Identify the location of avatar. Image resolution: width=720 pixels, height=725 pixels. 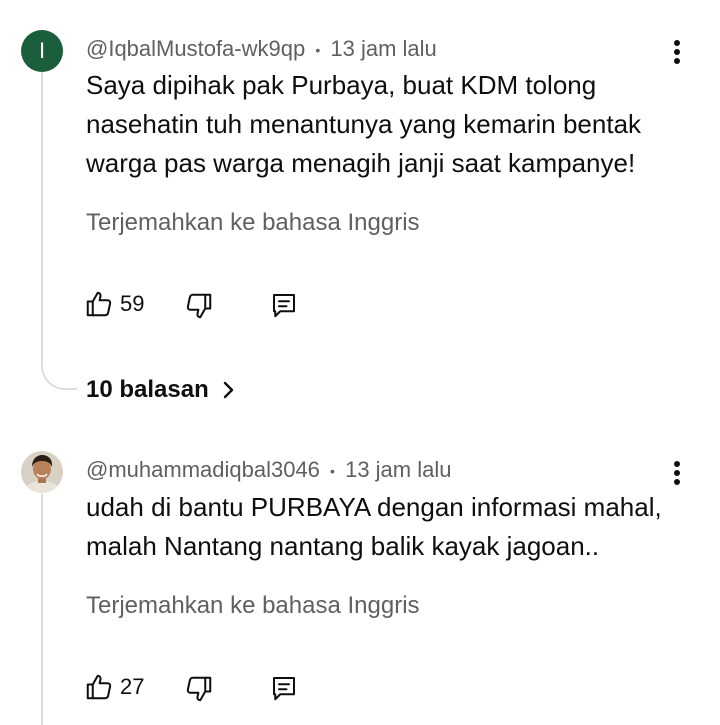
(42, 472).